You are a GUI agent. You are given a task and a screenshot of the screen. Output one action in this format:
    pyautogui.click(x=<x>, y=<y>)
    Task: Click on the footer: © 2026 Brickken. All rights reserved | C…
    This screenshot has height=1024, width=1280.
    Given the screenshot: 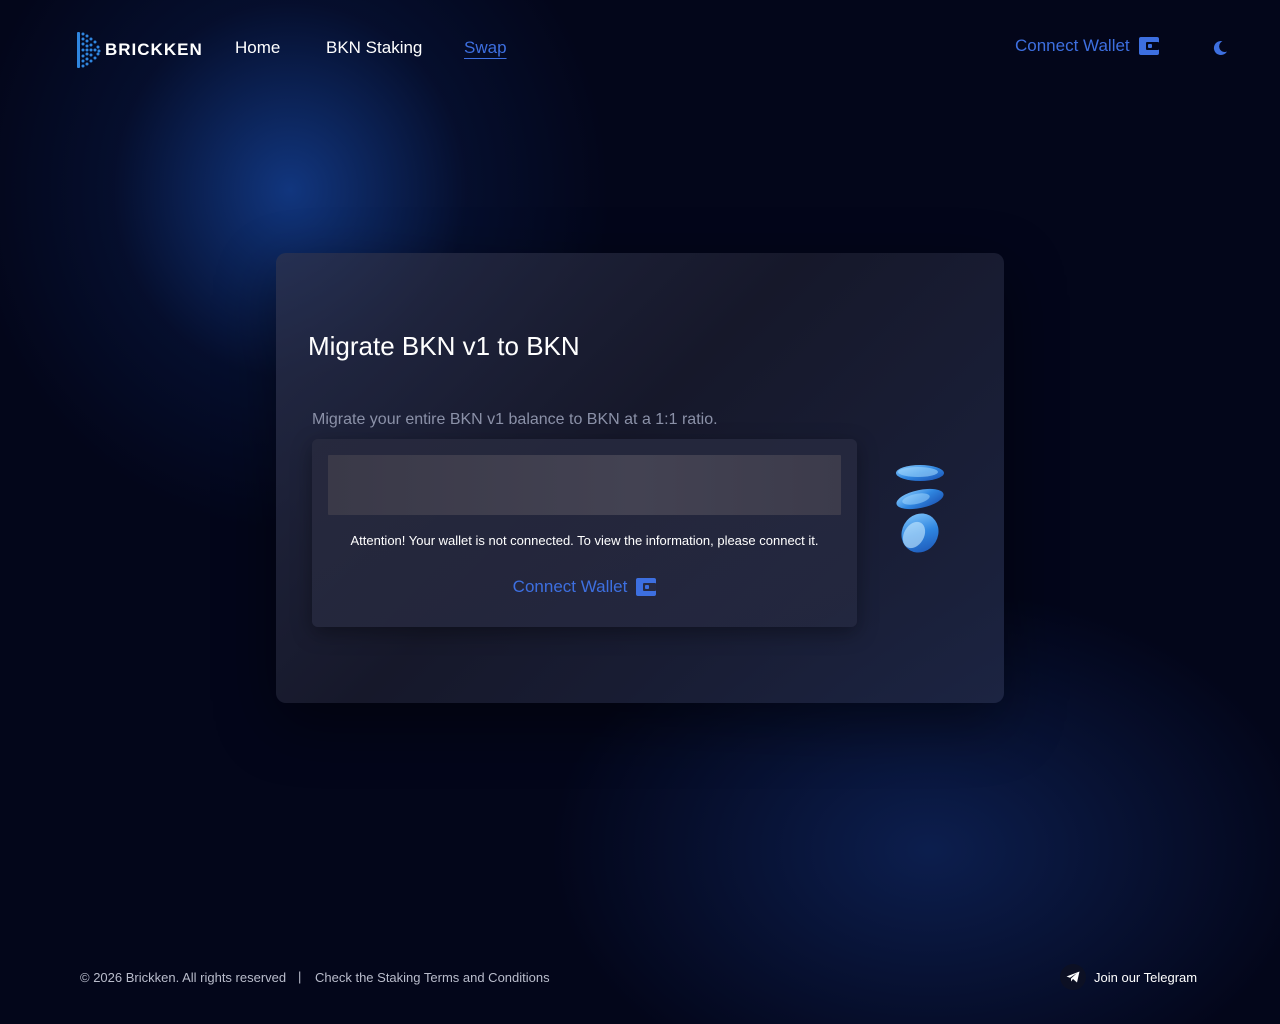 What is the action you would take?
    pyautogui.click(x=640, y=978)
    